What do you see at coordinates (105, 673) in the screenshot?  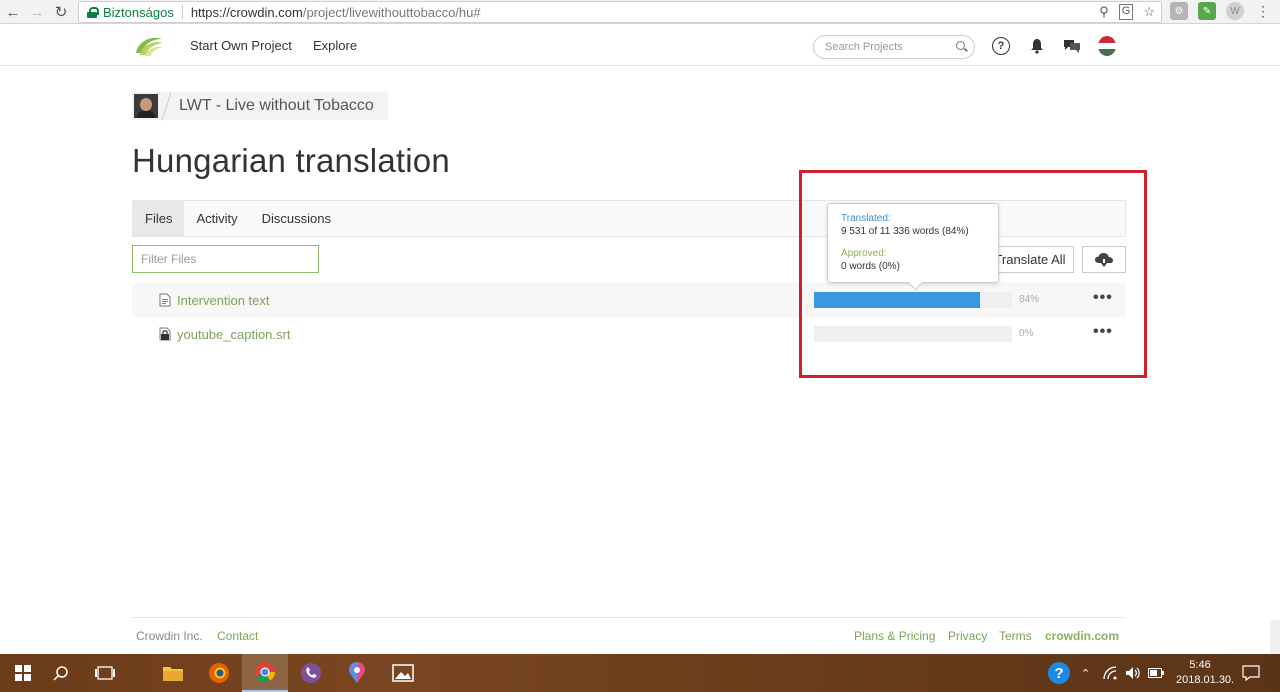 I see `task-view-icon` at bounding box center [105, 673].